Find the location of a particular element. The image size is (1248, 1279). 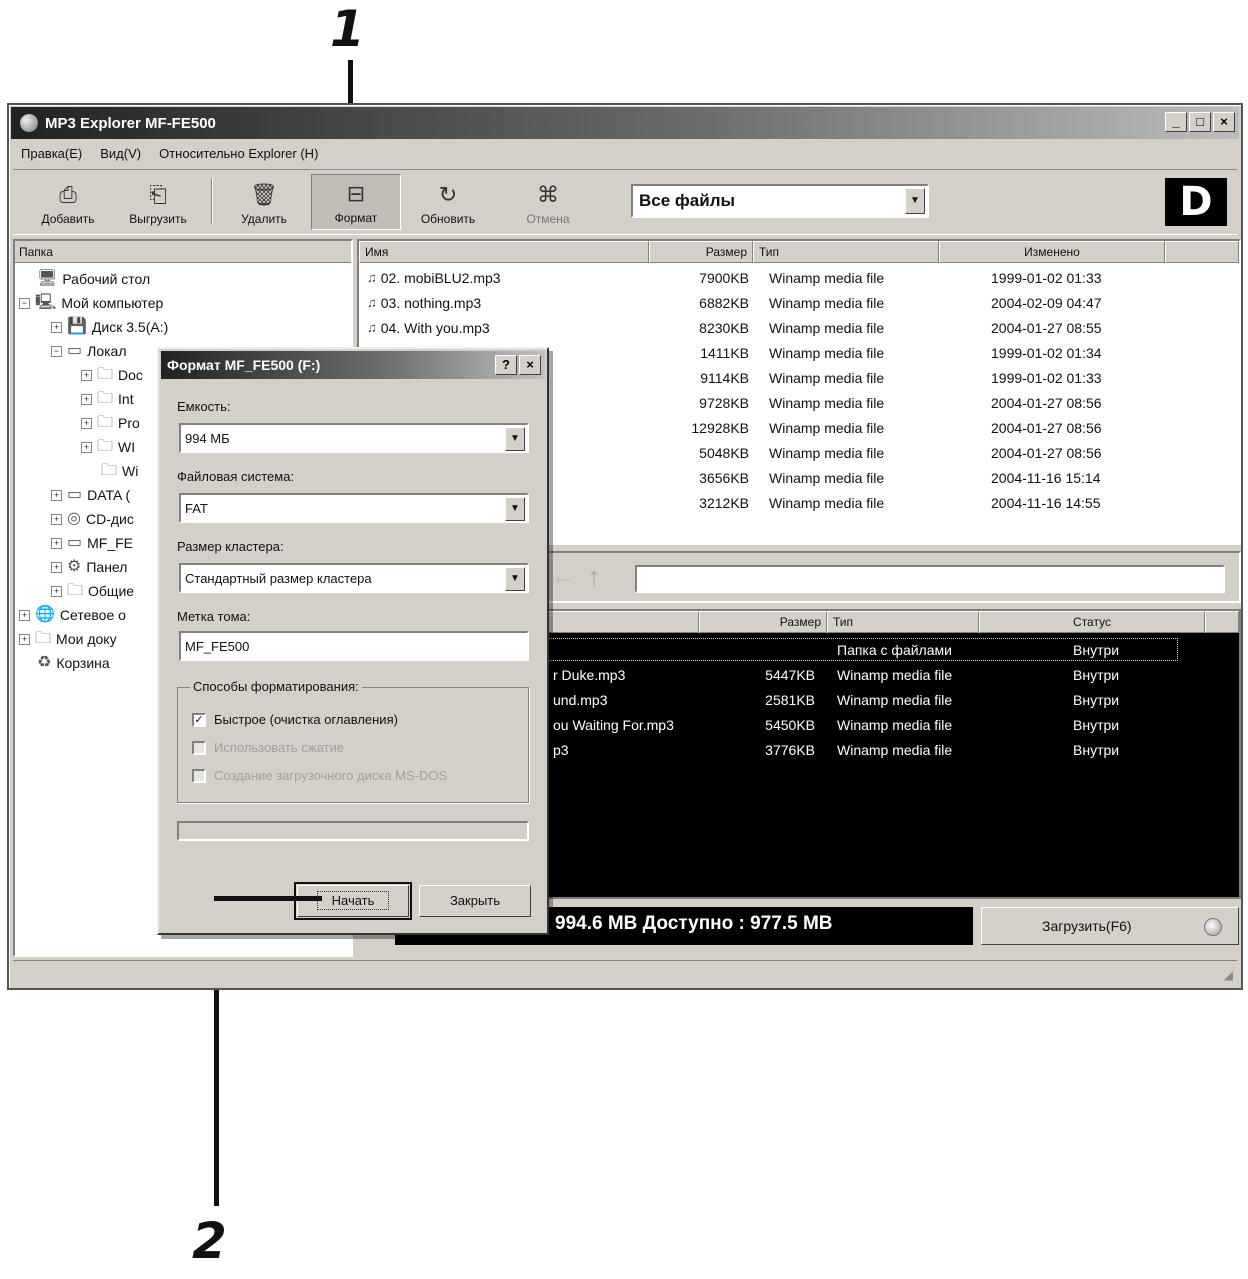

device-column-size: Размер is located at coordinates (763, 622).